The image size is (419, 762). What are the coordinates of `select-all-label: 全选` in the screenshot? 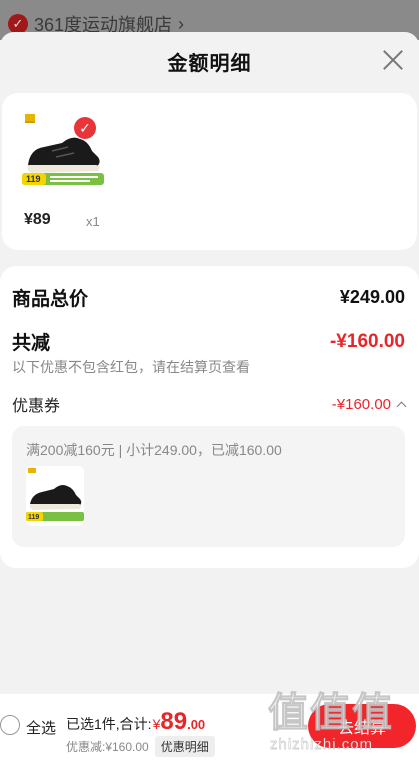 It's located at (41, 727).